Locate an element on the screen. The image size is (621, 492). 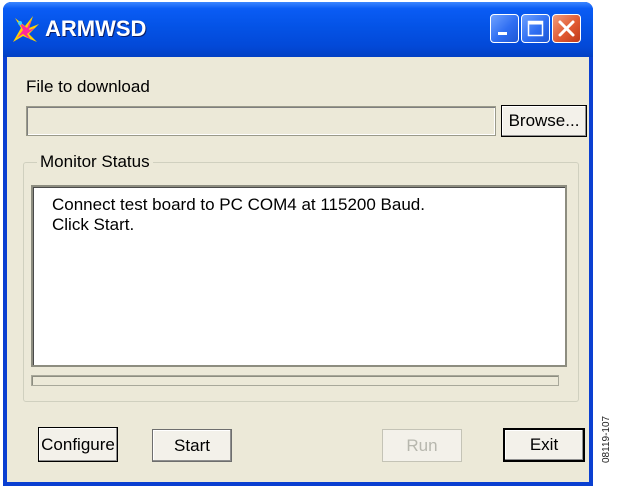
progress-bar is located at coordinates (295, 380).